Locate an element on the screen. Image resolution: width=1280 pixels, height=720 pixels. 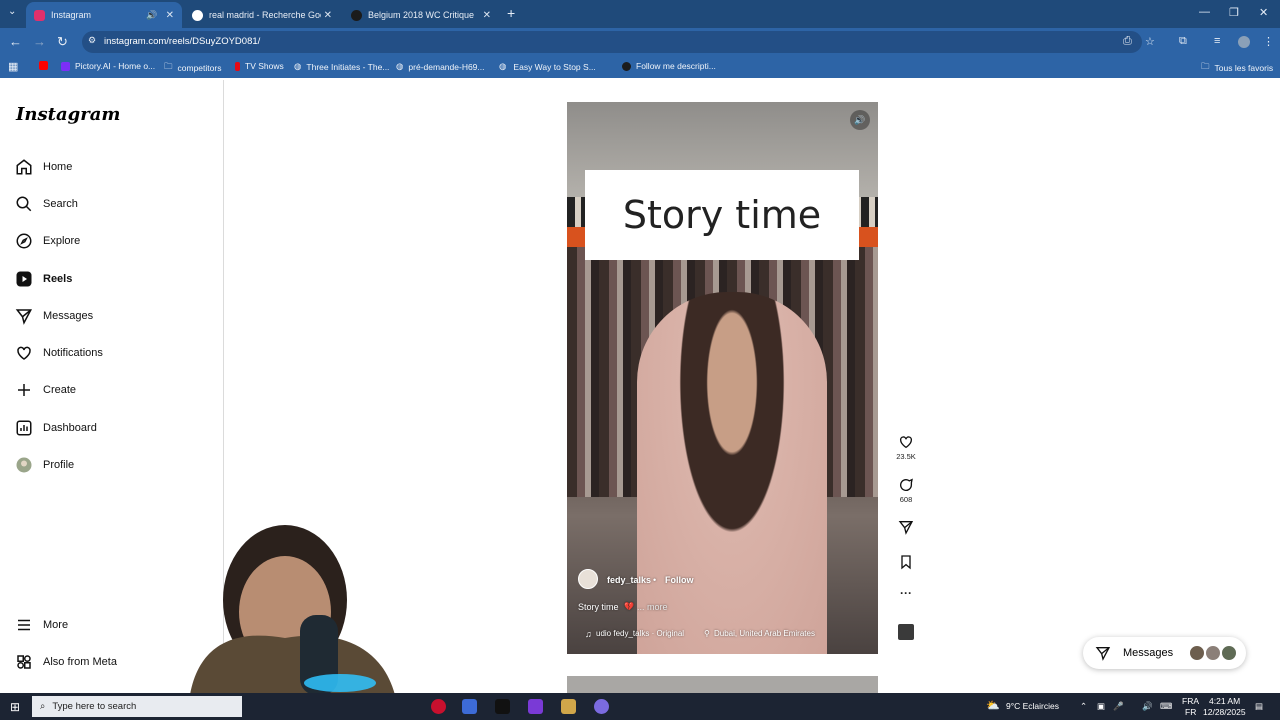
install-app-icon: ⎙ is located at coordinates (1127, 41).